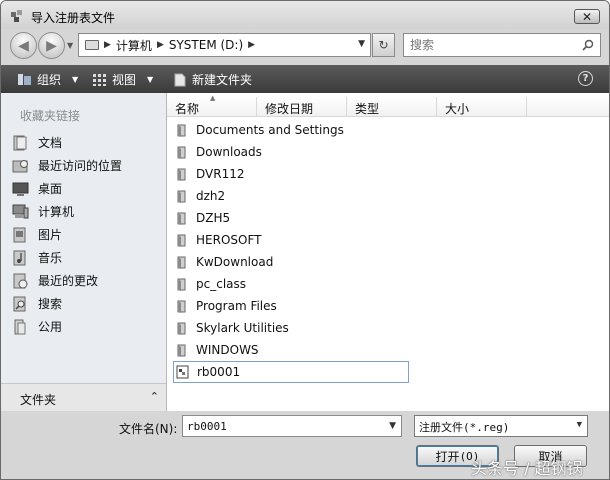 Image resolution: width=610 pixels, height=480 pixels. What do you see at coordinates (305, 15) in the screenshot?
I see `title-bar: 导入注册表文件 ✕` at bounding box center [305, 15].